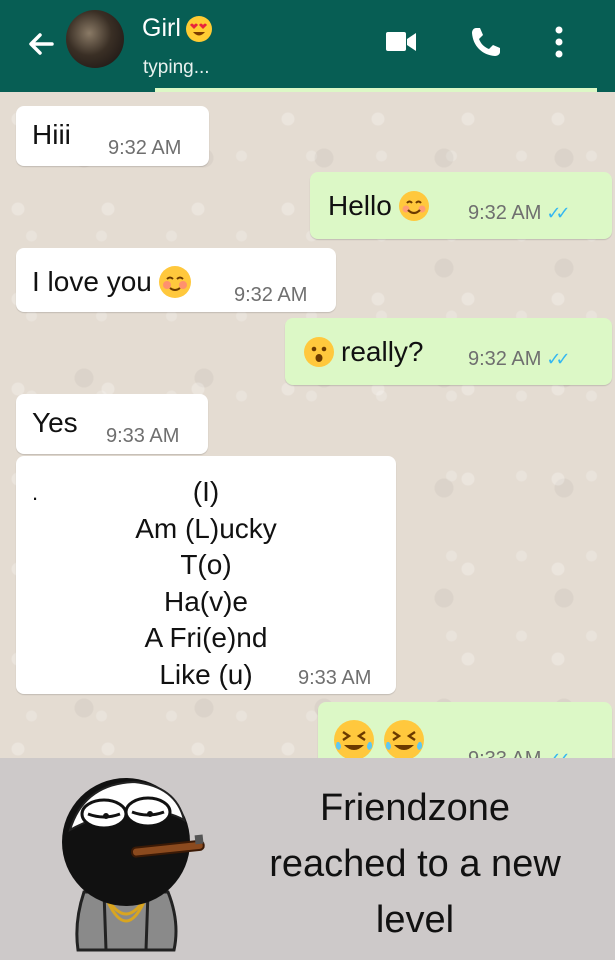 Image resolution: width=615 pixels, height=960 pixels. I want to click on more-options-icon, so click(559, 43).